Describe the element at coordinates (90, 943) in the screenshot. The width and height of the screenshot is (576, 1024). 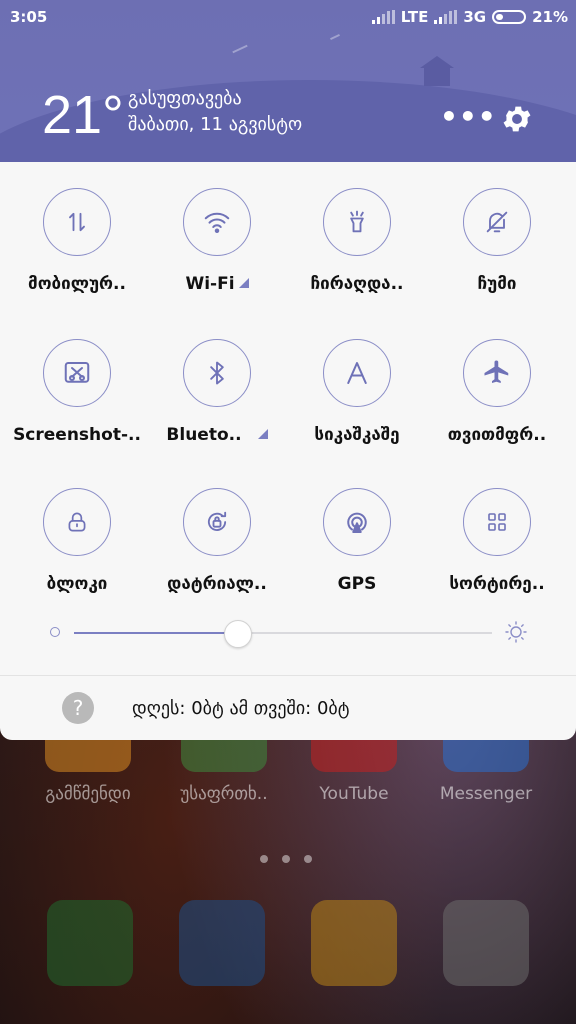
I see `phone-icon` at that location.